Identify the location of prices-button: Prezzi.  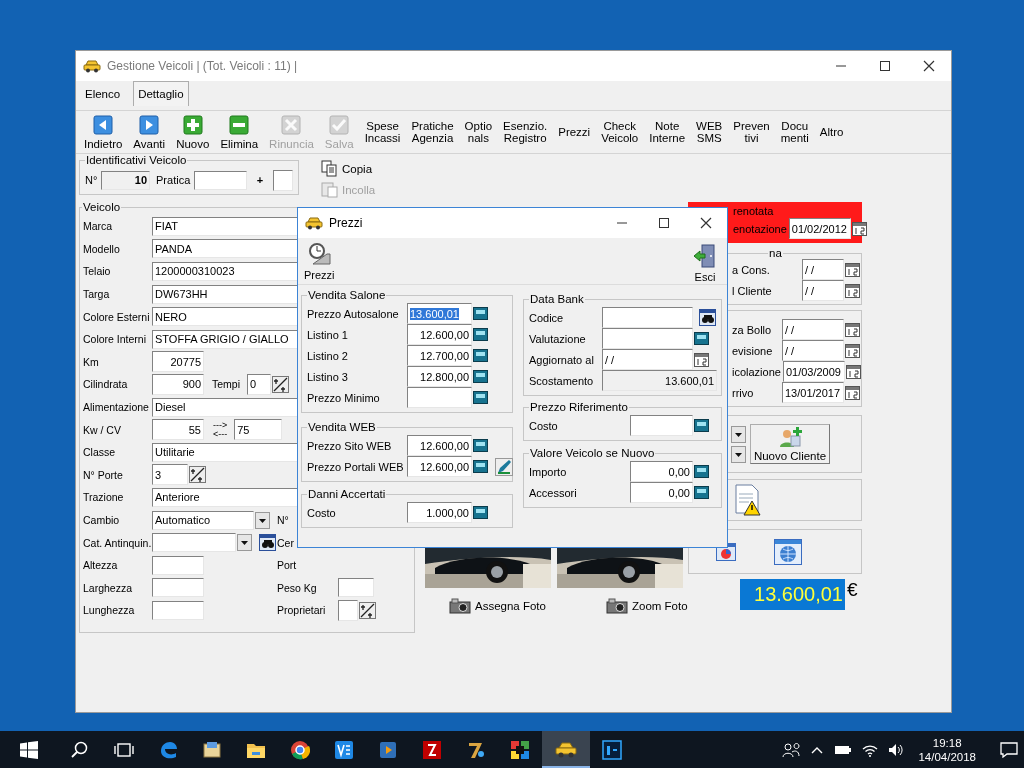
(319, 261).